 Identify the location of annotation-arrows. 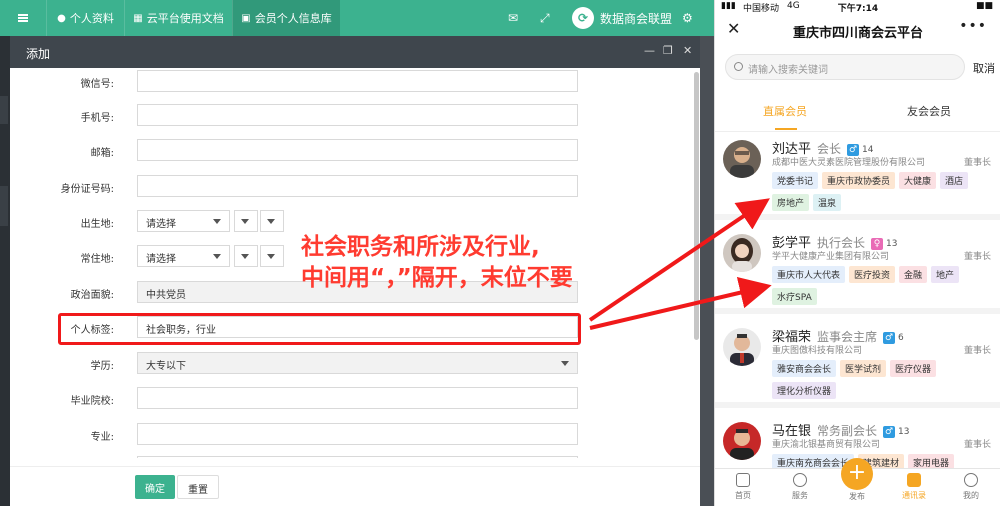
(680, 264).